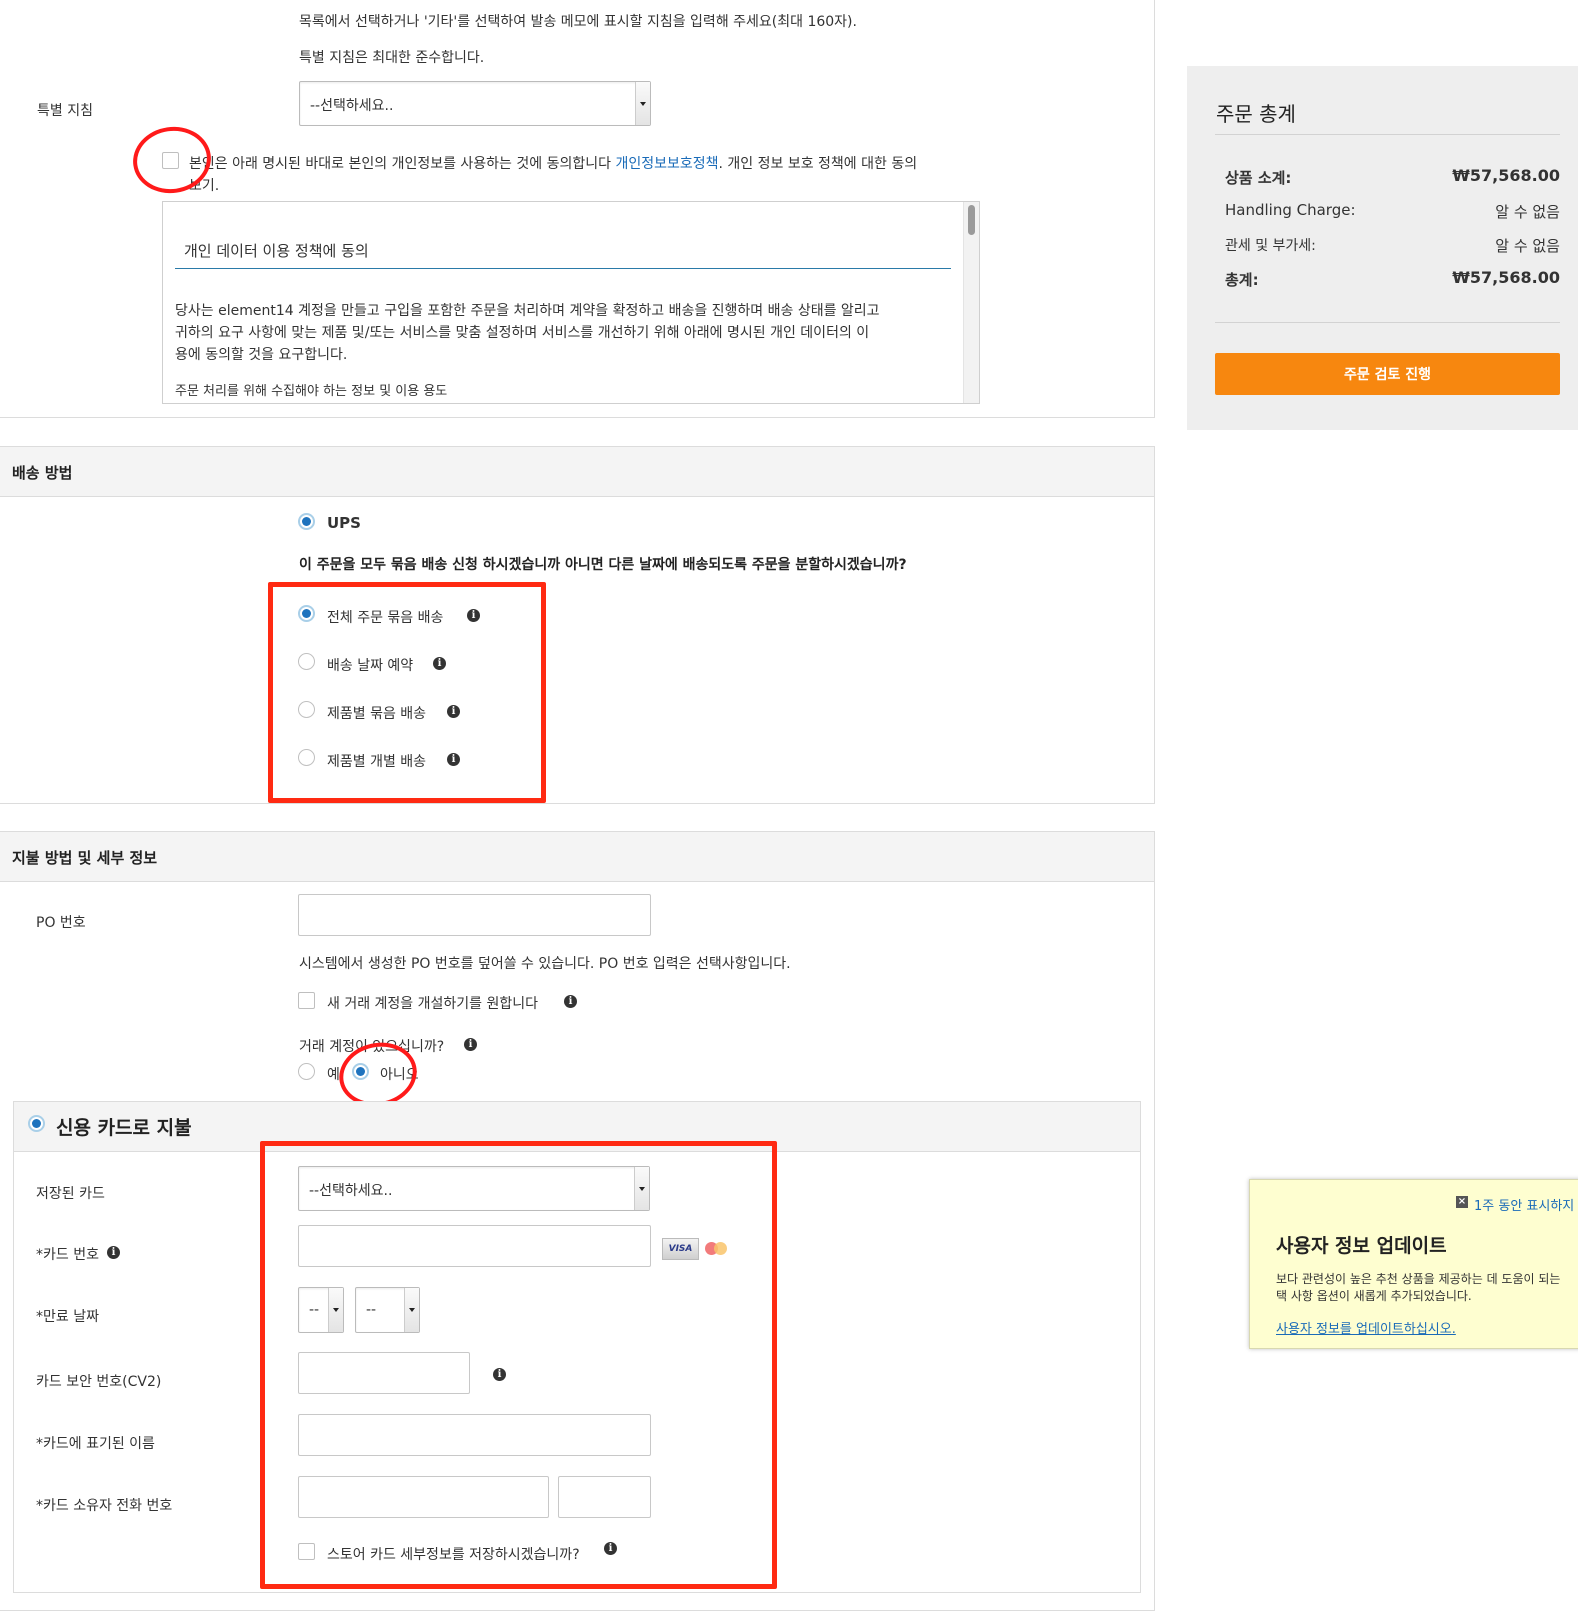 Image resolution: width=1578 pixels, height=1611 pixels. I want to click on special-instructions-label: 특별 지침, so click(65, 111).